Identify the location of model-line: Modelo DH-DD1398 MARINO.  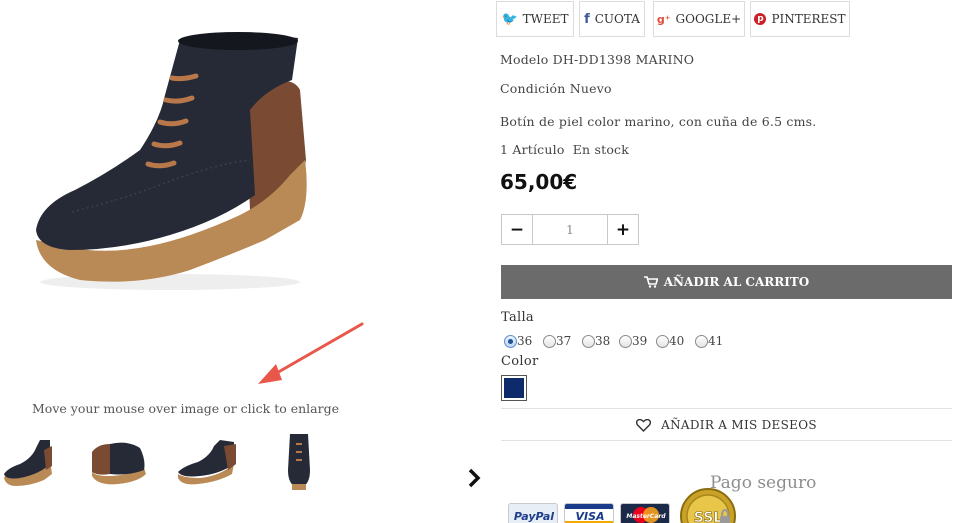
(597, 59).